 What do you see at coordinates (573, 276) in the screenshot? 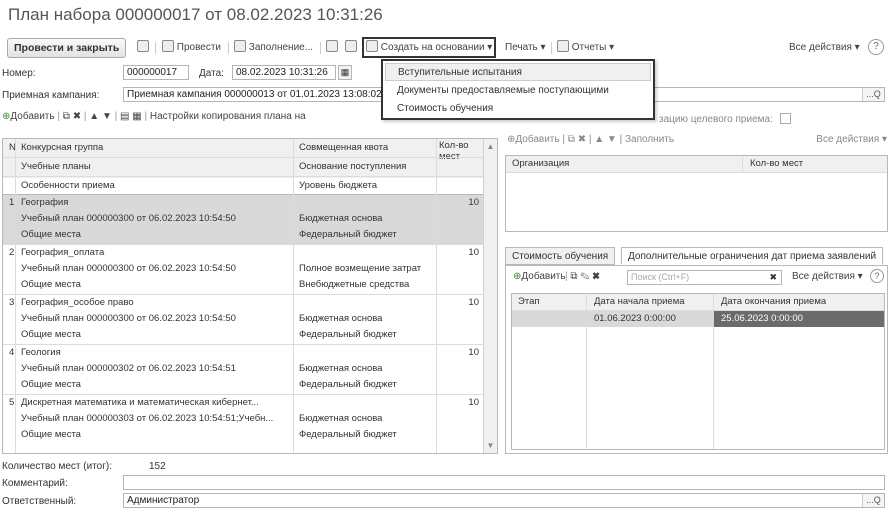
I see `dates-copy-icon: ⧉` at bounding box center [573, 276].